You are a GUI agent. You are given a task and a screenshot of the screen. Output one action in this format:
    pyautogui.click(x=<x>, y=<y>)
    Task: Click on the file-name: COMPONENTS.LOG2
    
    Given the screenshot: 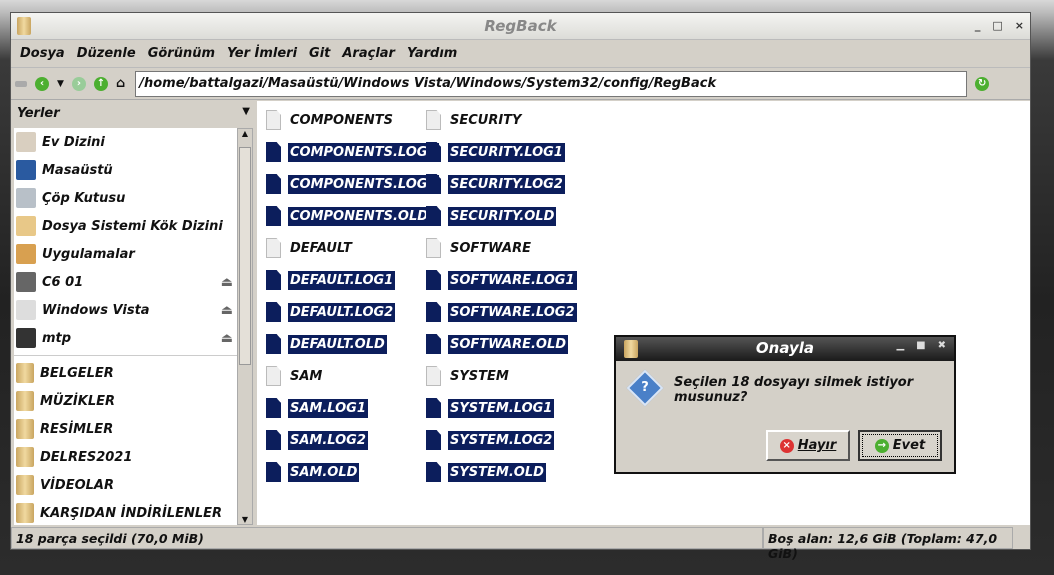 What is the action you would take?
    pyautogui.click(x=363, y=184)
    